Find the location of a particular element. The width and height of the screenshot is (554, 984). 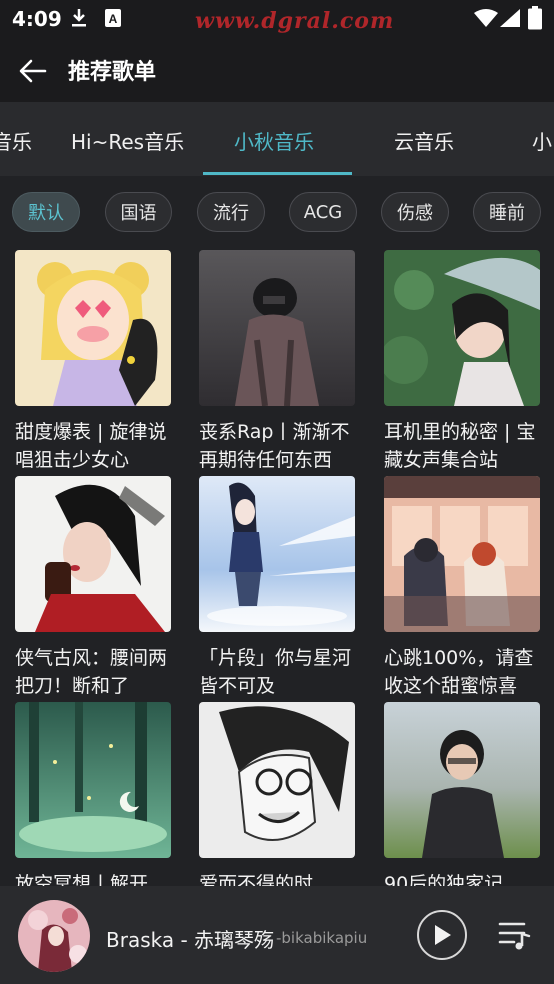

chip-sad: 伤感 is located at coordinates (415, 212).